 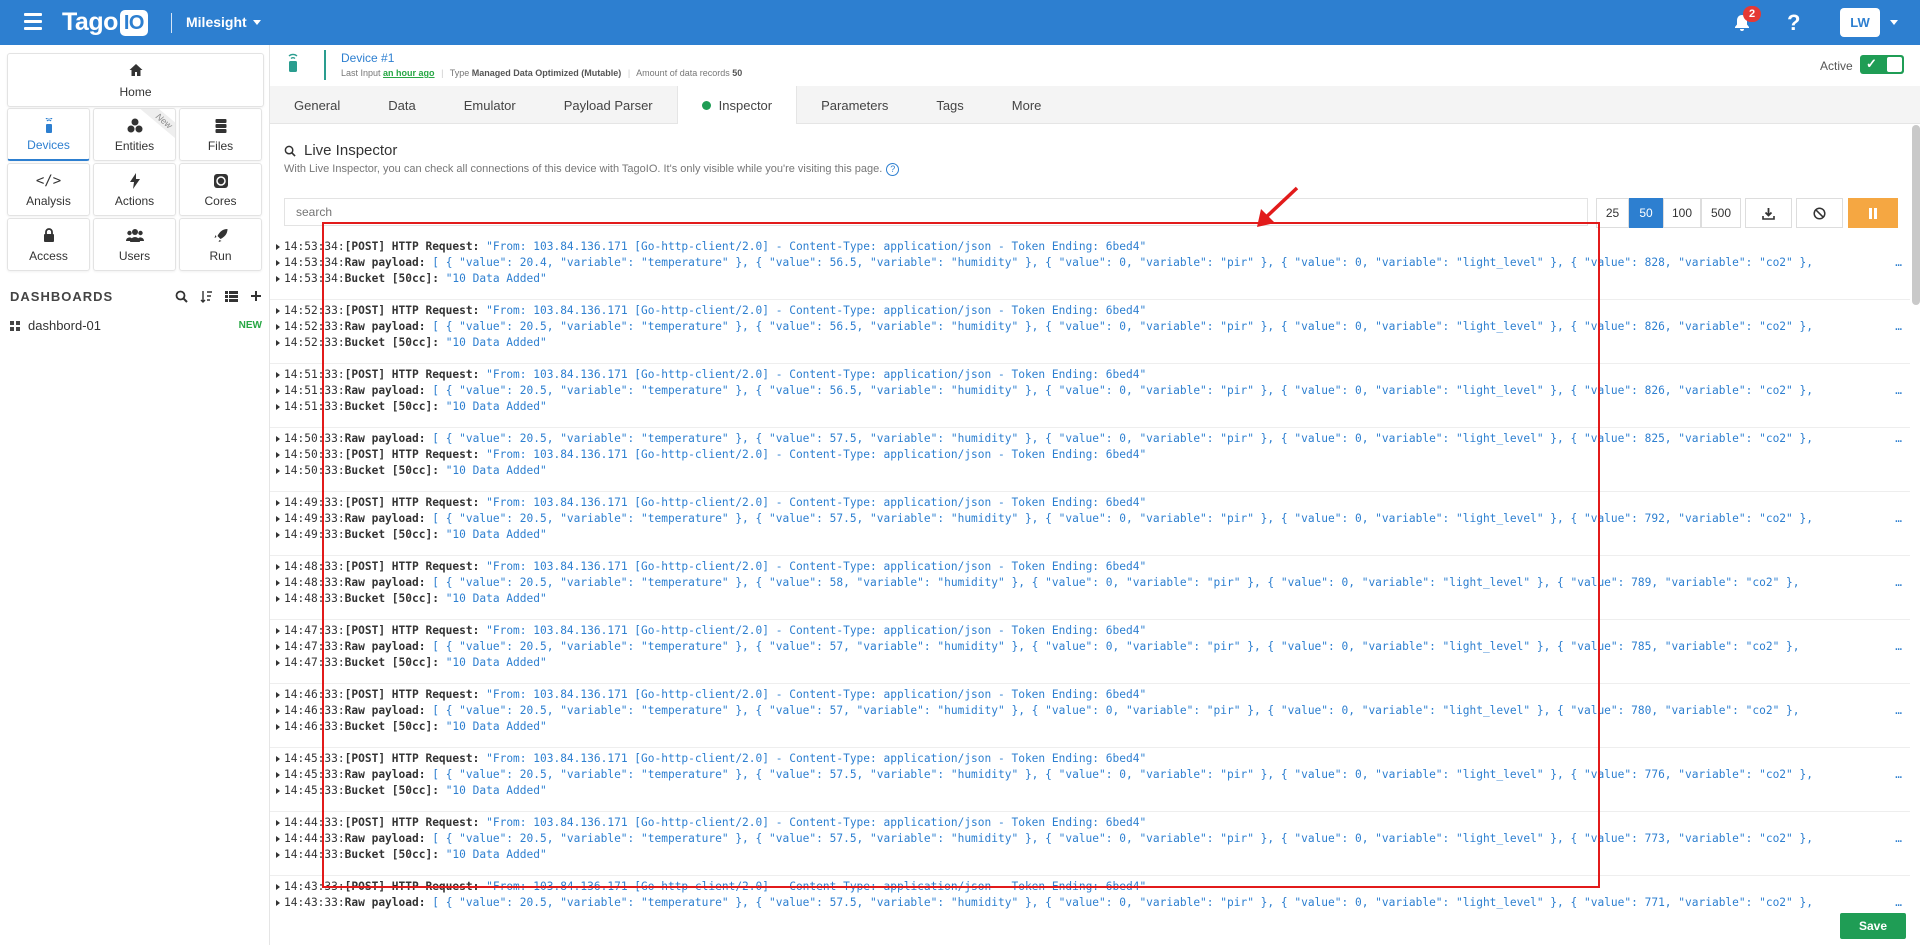 What do you see at coordinates (220, 201) in the screenshot?
I see `sidebar-item-label: Cores` at bounding box center [220, 201].